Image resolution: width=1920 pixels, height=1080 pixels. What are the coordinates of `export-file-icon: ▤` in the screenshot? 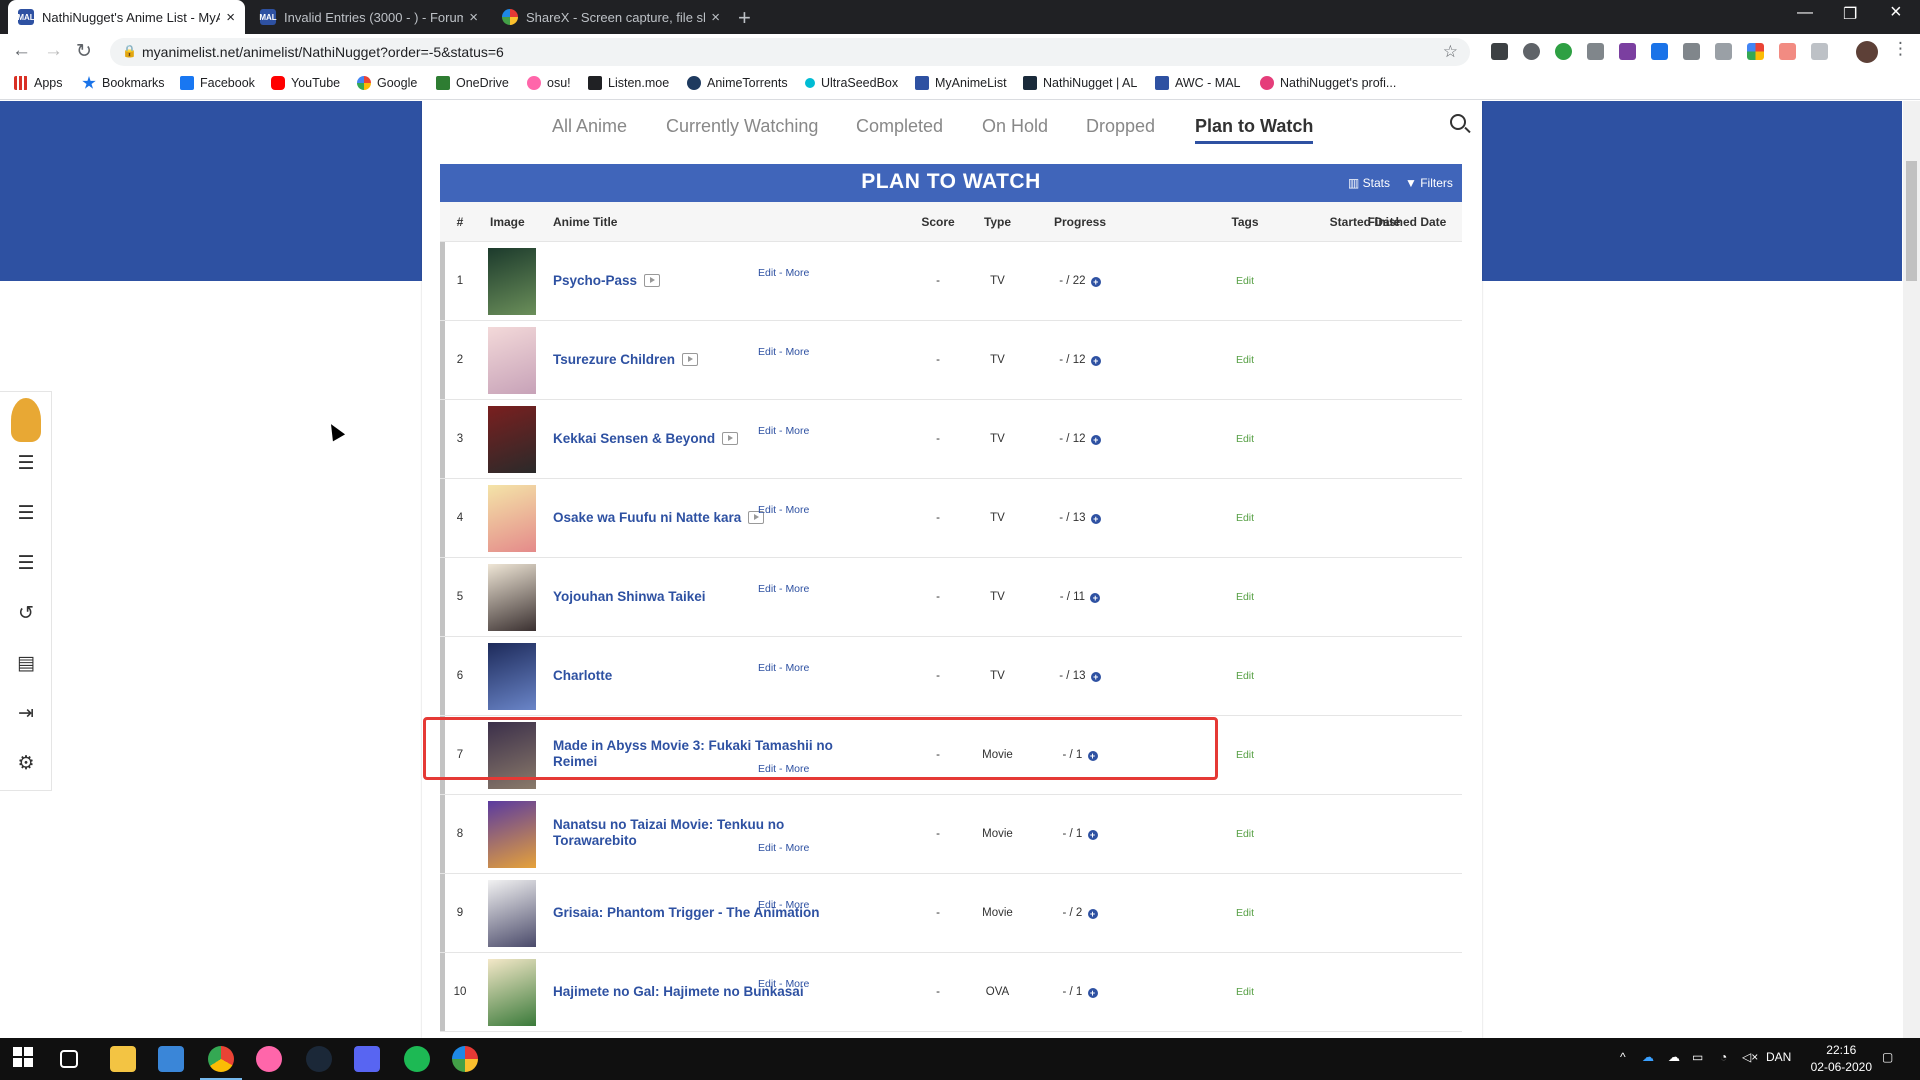 It's located at (26, 664).